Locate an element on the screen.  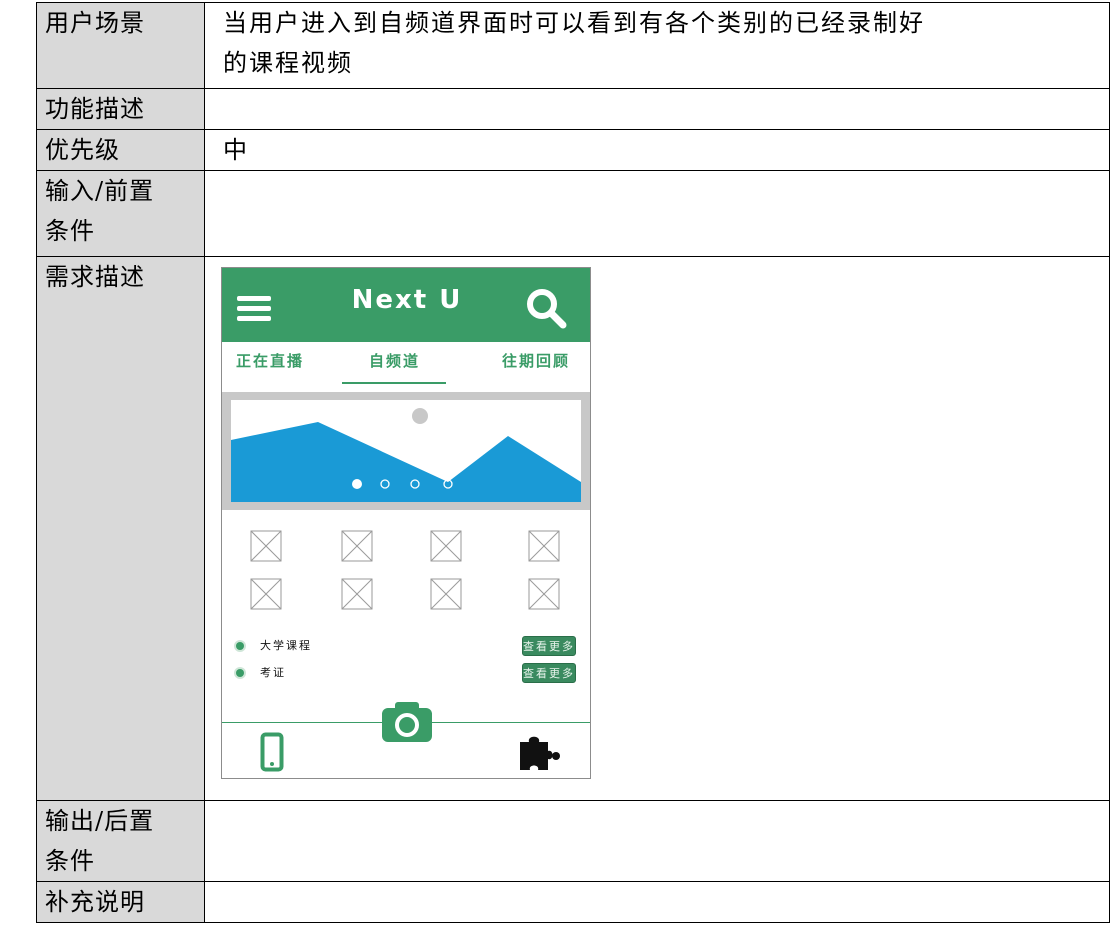
category-label: 考证 is located at coordinates (273, 672).